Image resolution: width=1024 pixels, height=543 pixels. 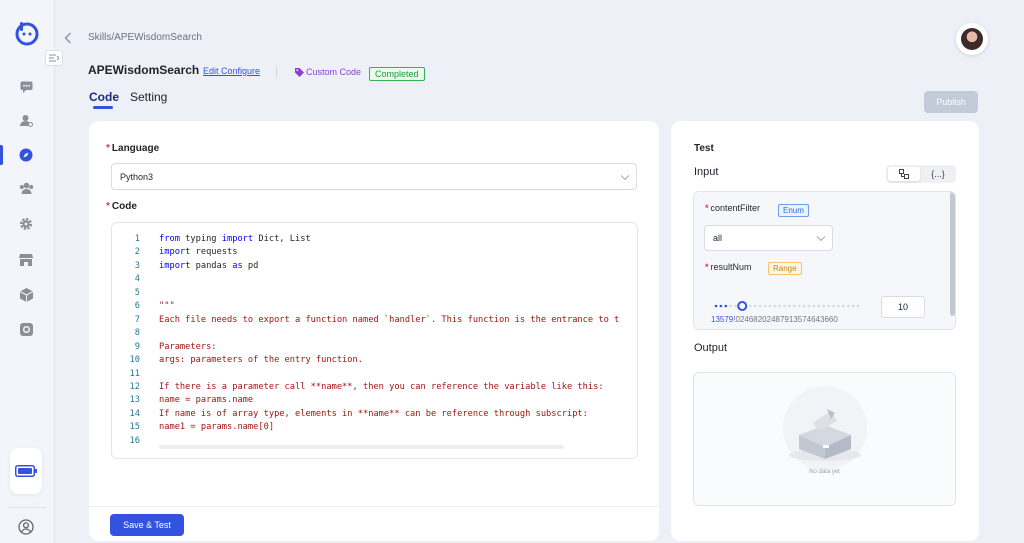 I want to click on header-divider, so click(x=276, y=72).